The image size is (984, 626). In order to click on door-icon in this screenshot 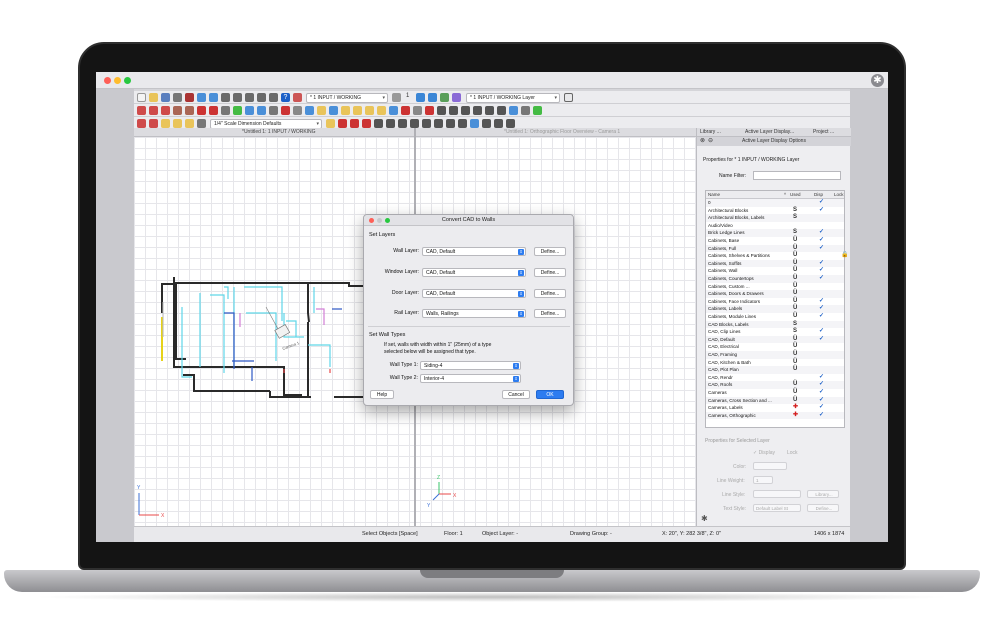, I will do `click(165, 110)`.